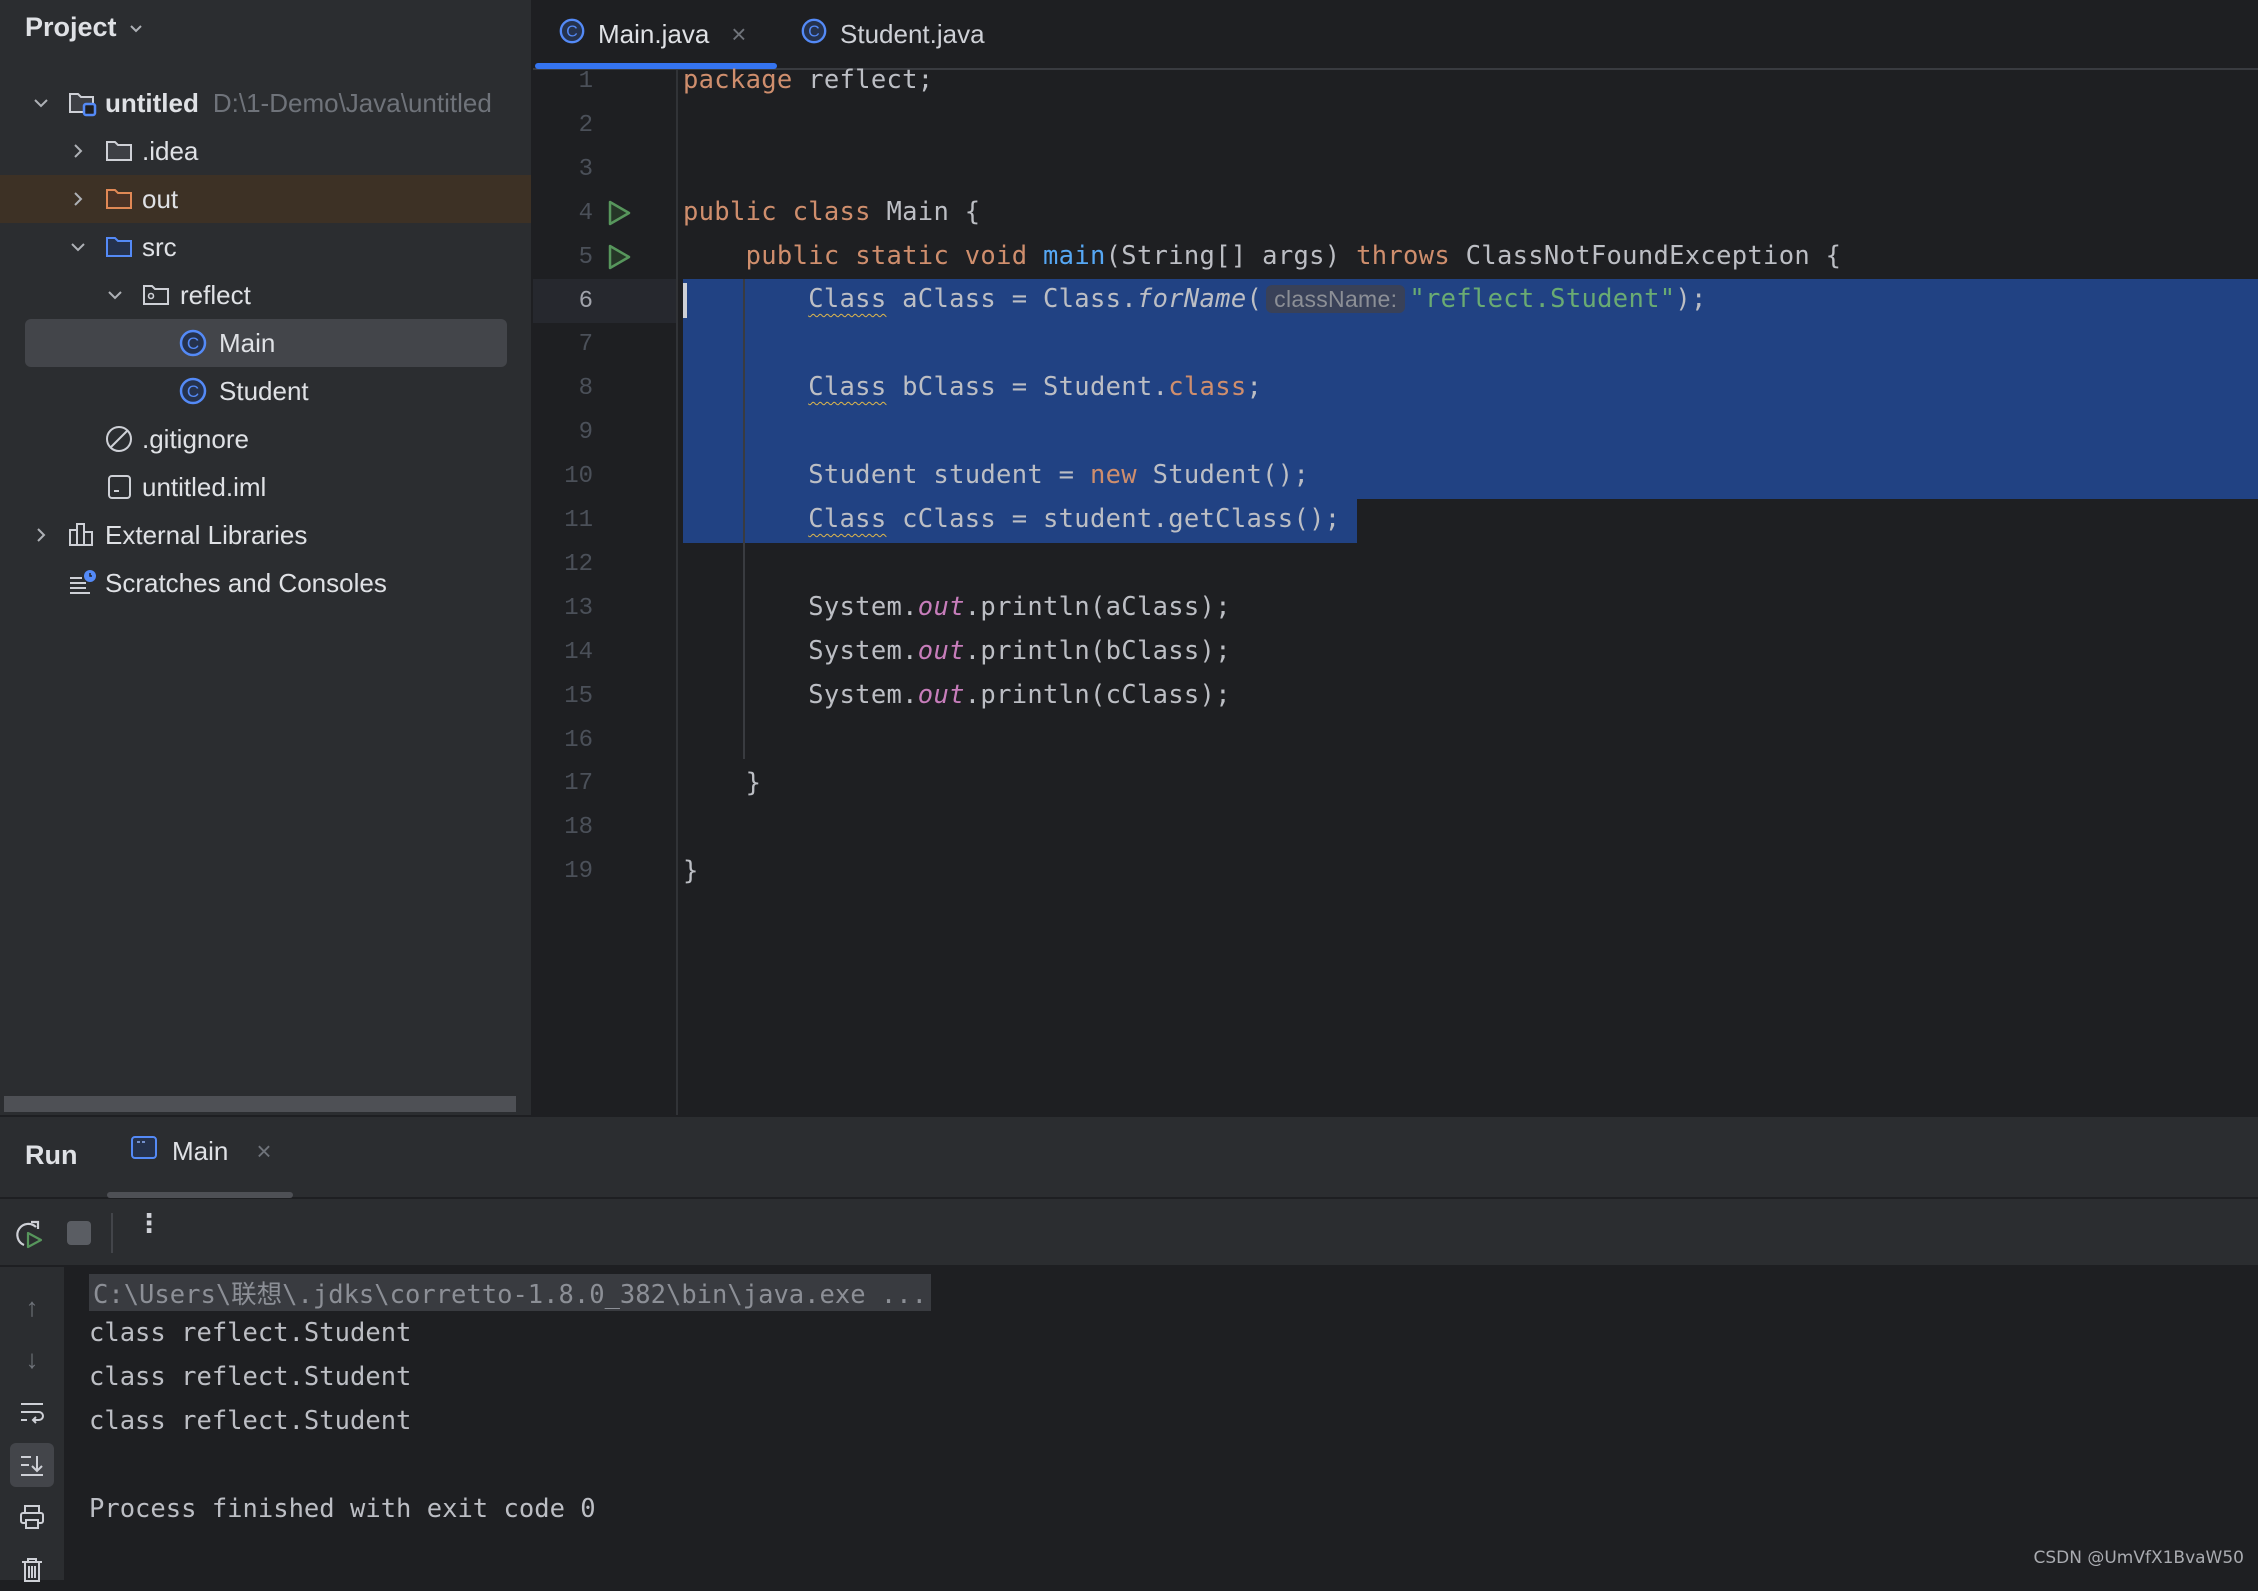  Describe the element at coordinates (578, 740) in the screenshot. I see `line-number: 16` at that location.